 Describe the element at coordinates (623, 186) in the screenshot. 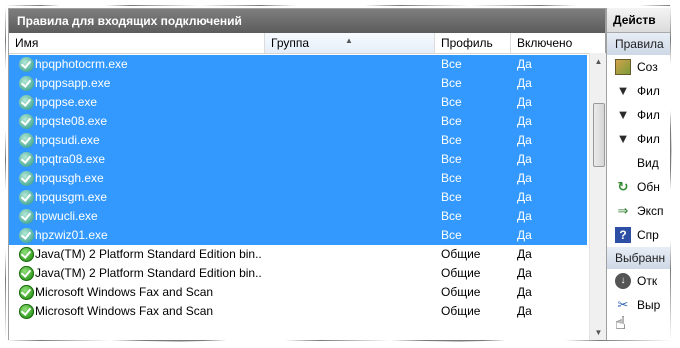

I see `refresh-icon: ↻` at that location.